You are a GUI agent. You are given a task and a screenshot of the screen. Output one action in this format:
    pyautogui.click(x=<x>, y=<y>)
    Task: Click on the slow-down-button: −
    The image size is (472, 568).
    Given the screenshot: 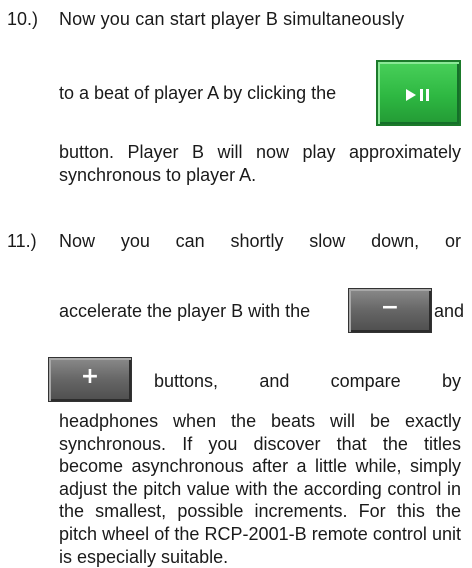 What is the action you would take?
    pyautogui.click(x=390, y=310)
    